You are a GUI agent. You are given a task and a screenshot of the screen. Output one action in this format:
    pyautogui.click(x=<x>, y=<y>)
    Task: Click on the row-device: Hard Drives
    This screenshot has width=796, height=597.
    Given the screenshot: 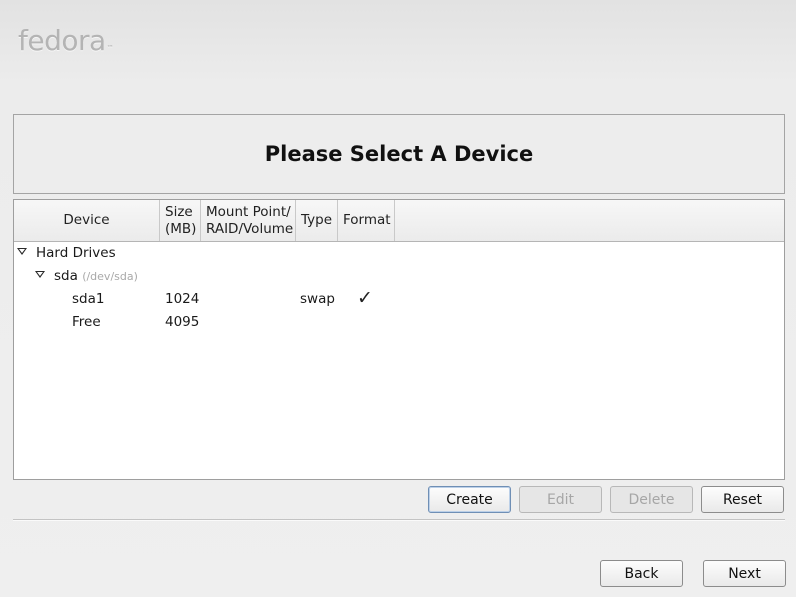 What is the action you would take?
    pyautogui.click(x=76, y=253)
    